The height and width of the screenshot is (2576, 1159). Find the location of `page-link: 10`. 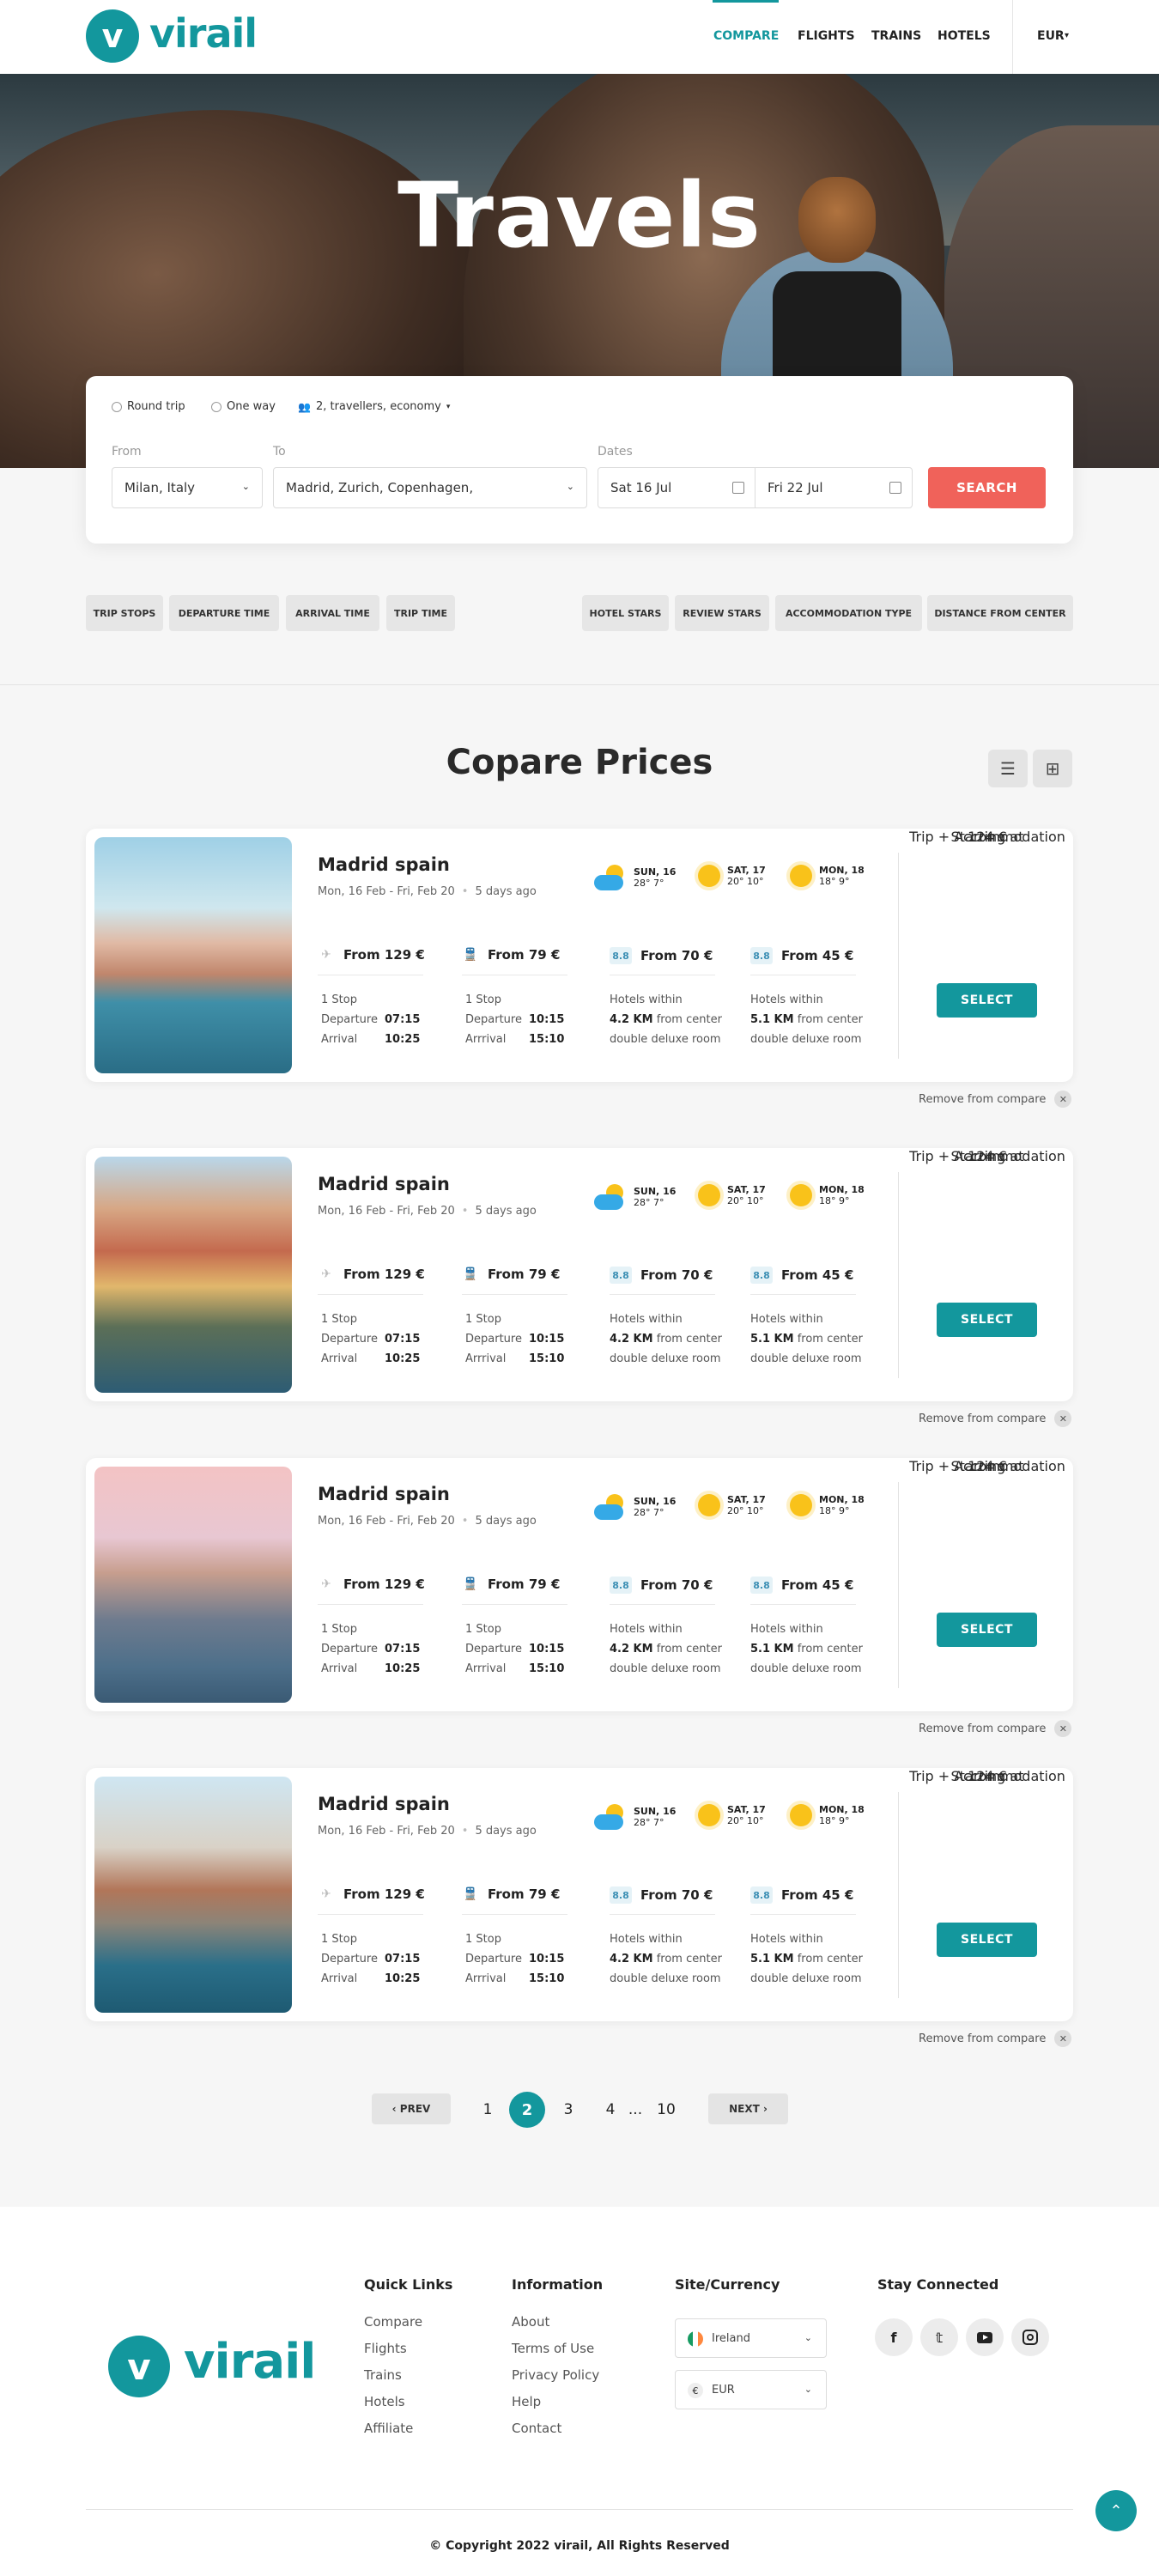

page-link: 10 is located at coordinates (666, 2109).